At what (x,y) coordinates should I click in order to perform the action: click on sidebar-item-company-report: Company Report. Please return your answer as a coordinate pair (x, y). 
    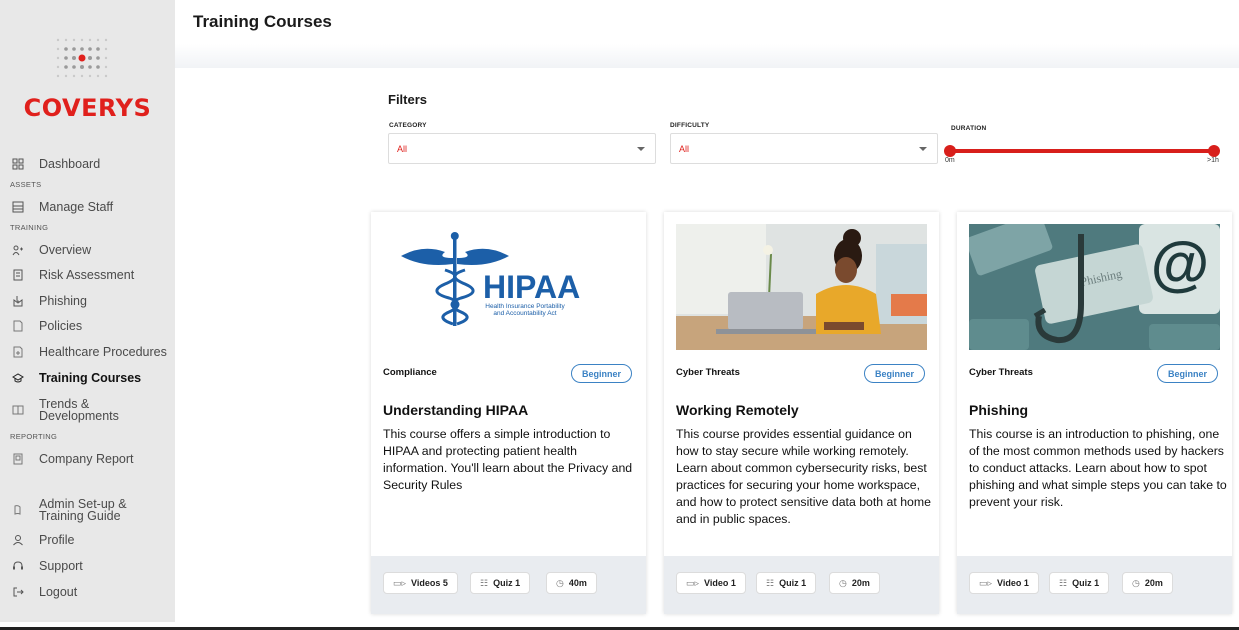
    Looking at the image, I should click on (90, 459).